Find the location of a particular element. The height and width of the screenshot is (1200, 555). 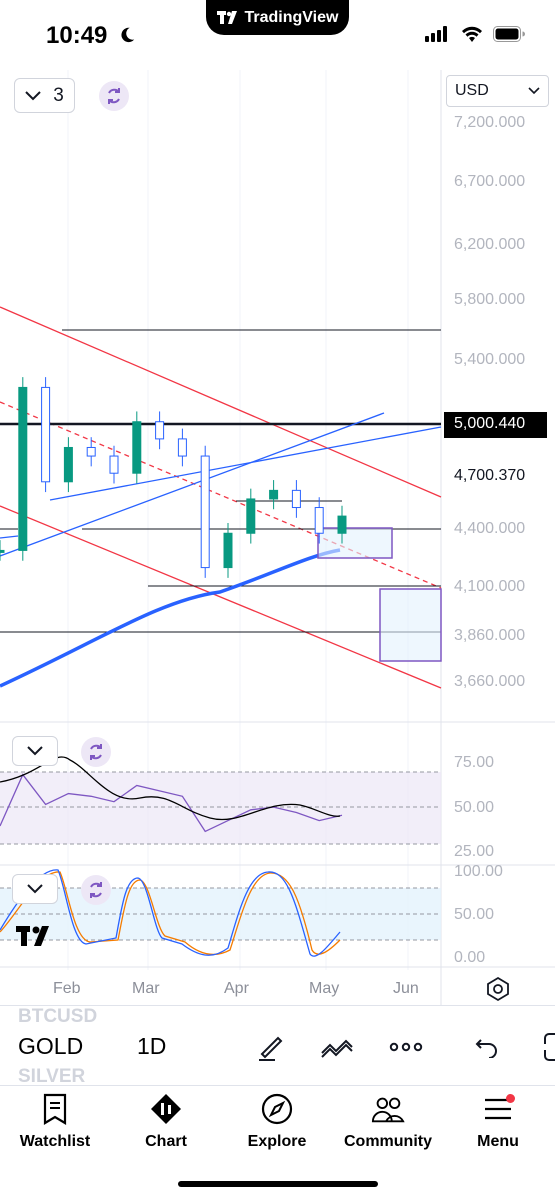

last-price-label: 4,700.370 is located at coordinates (490, 475).